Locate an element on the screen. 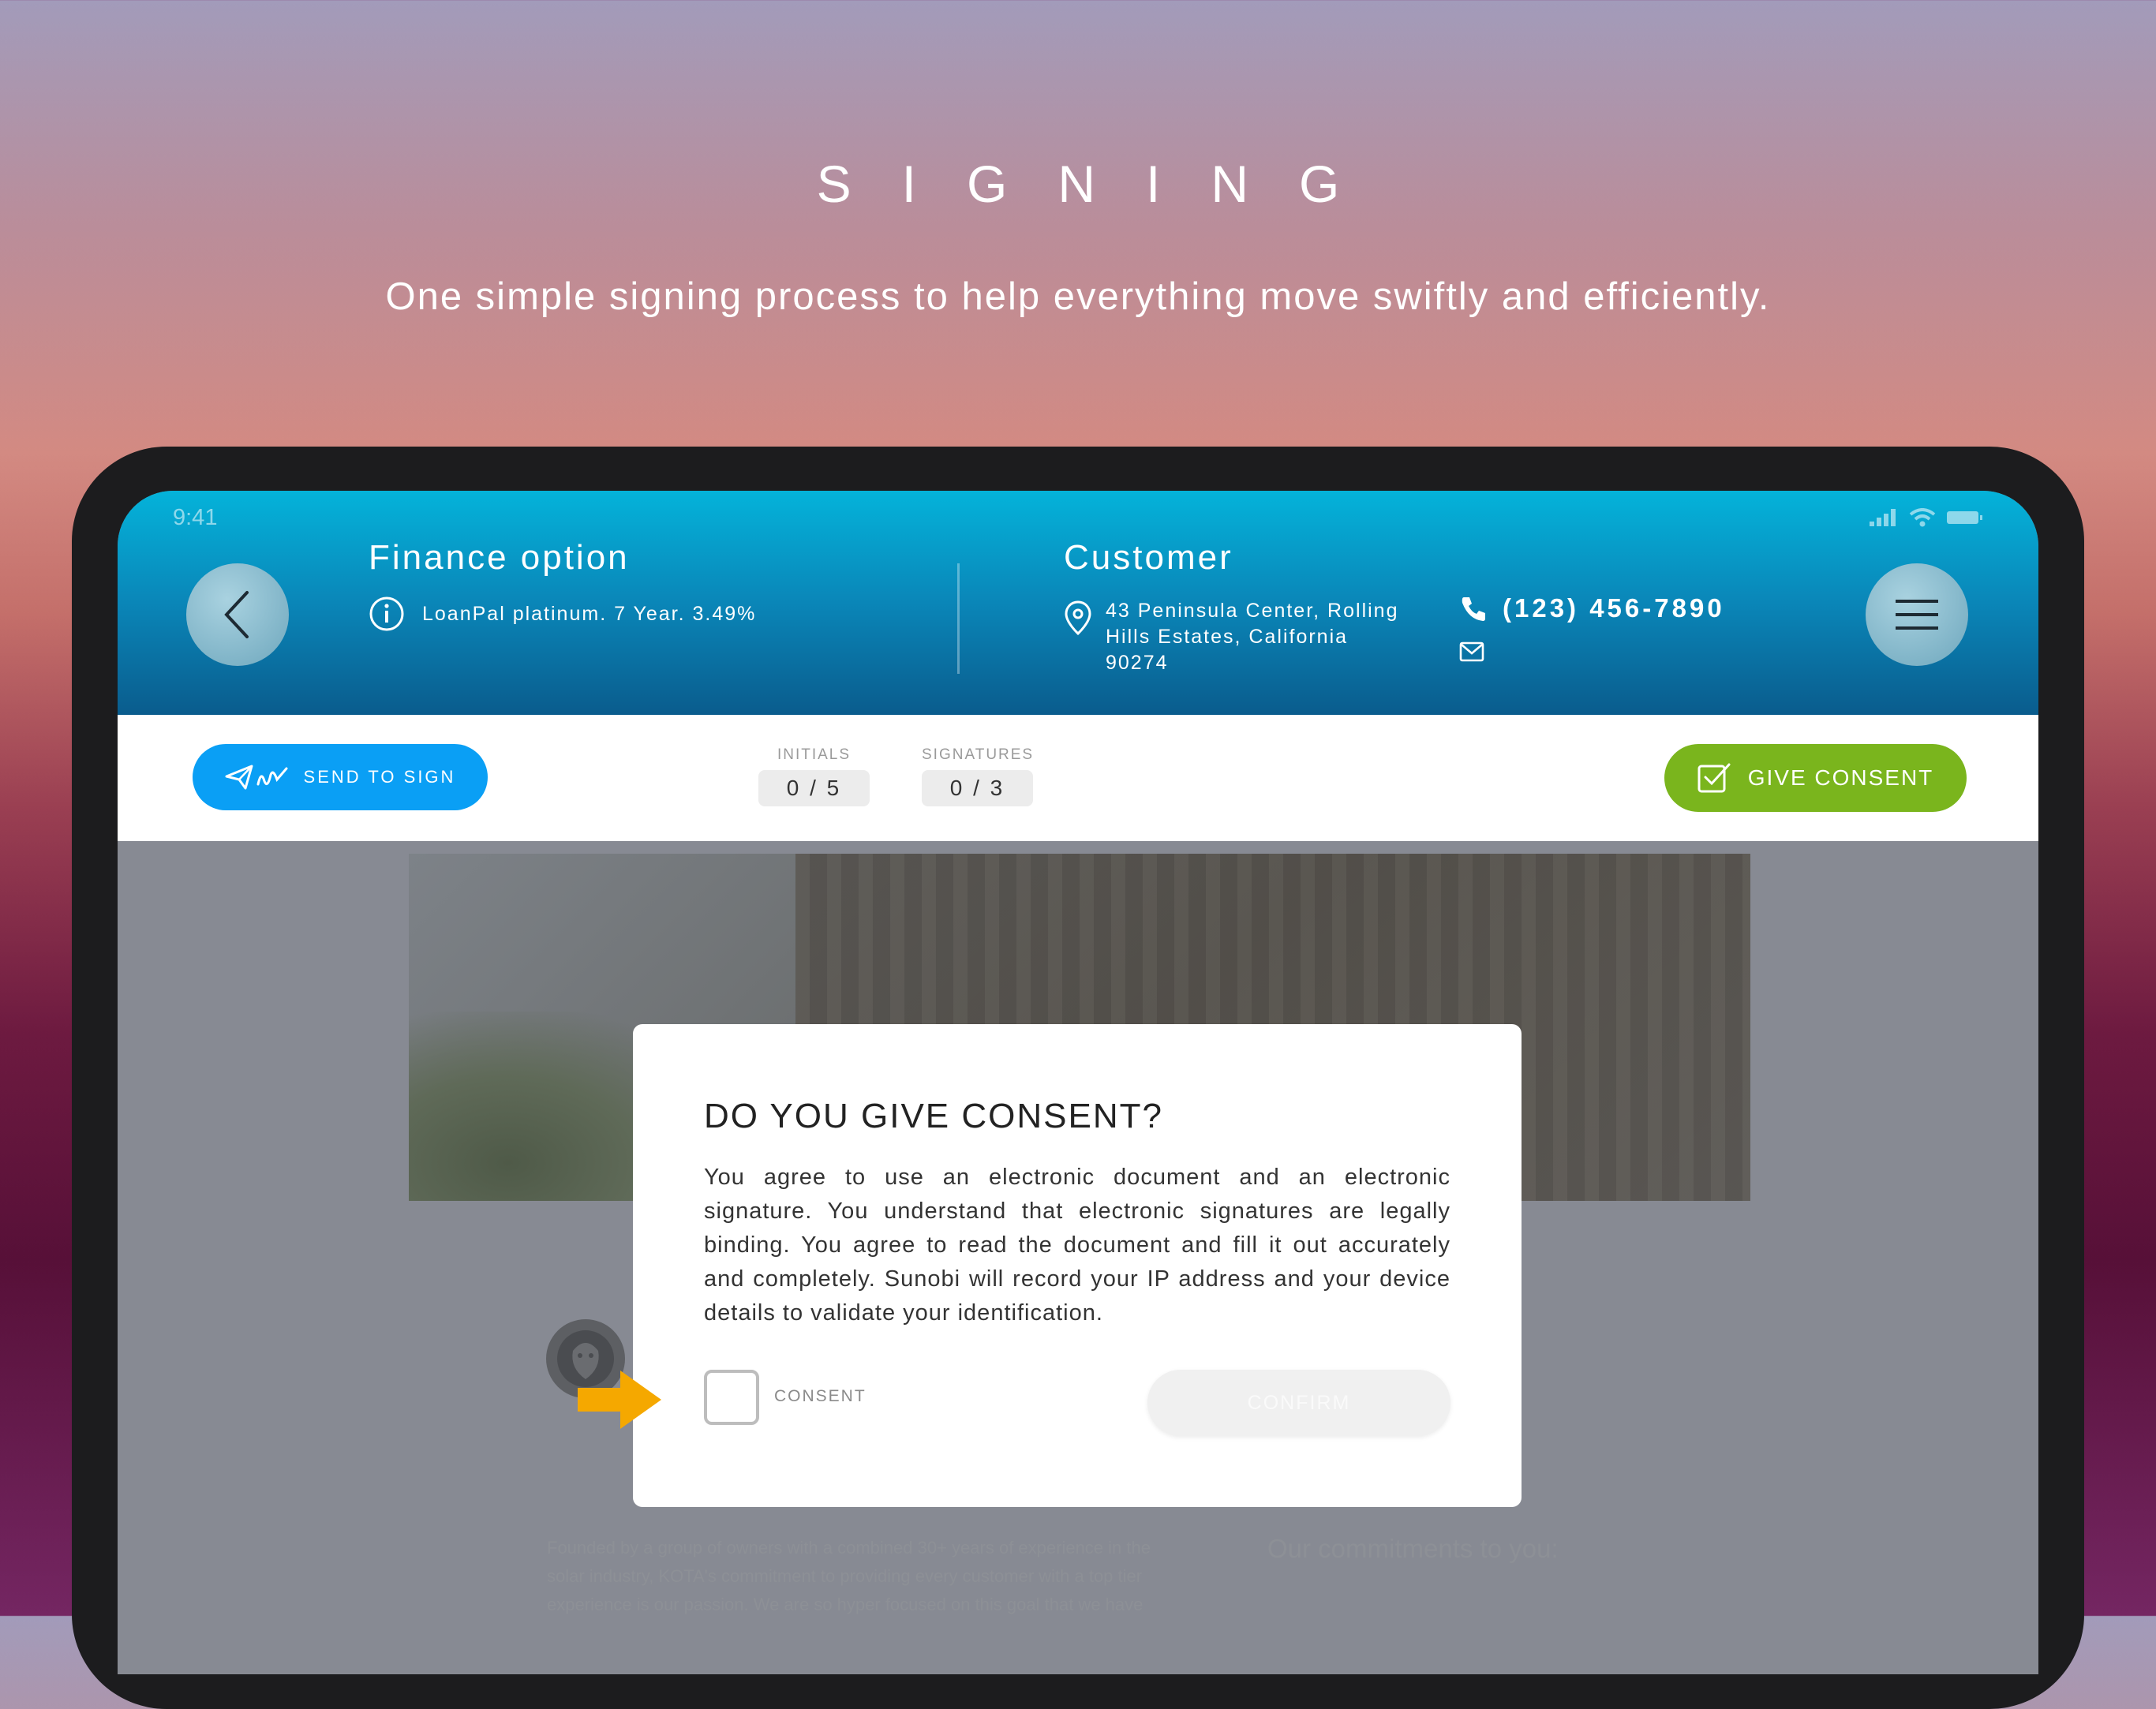 The width and height of the screenshot is (2156, 1709). signal-icon is located at coordinates (1883, 517).